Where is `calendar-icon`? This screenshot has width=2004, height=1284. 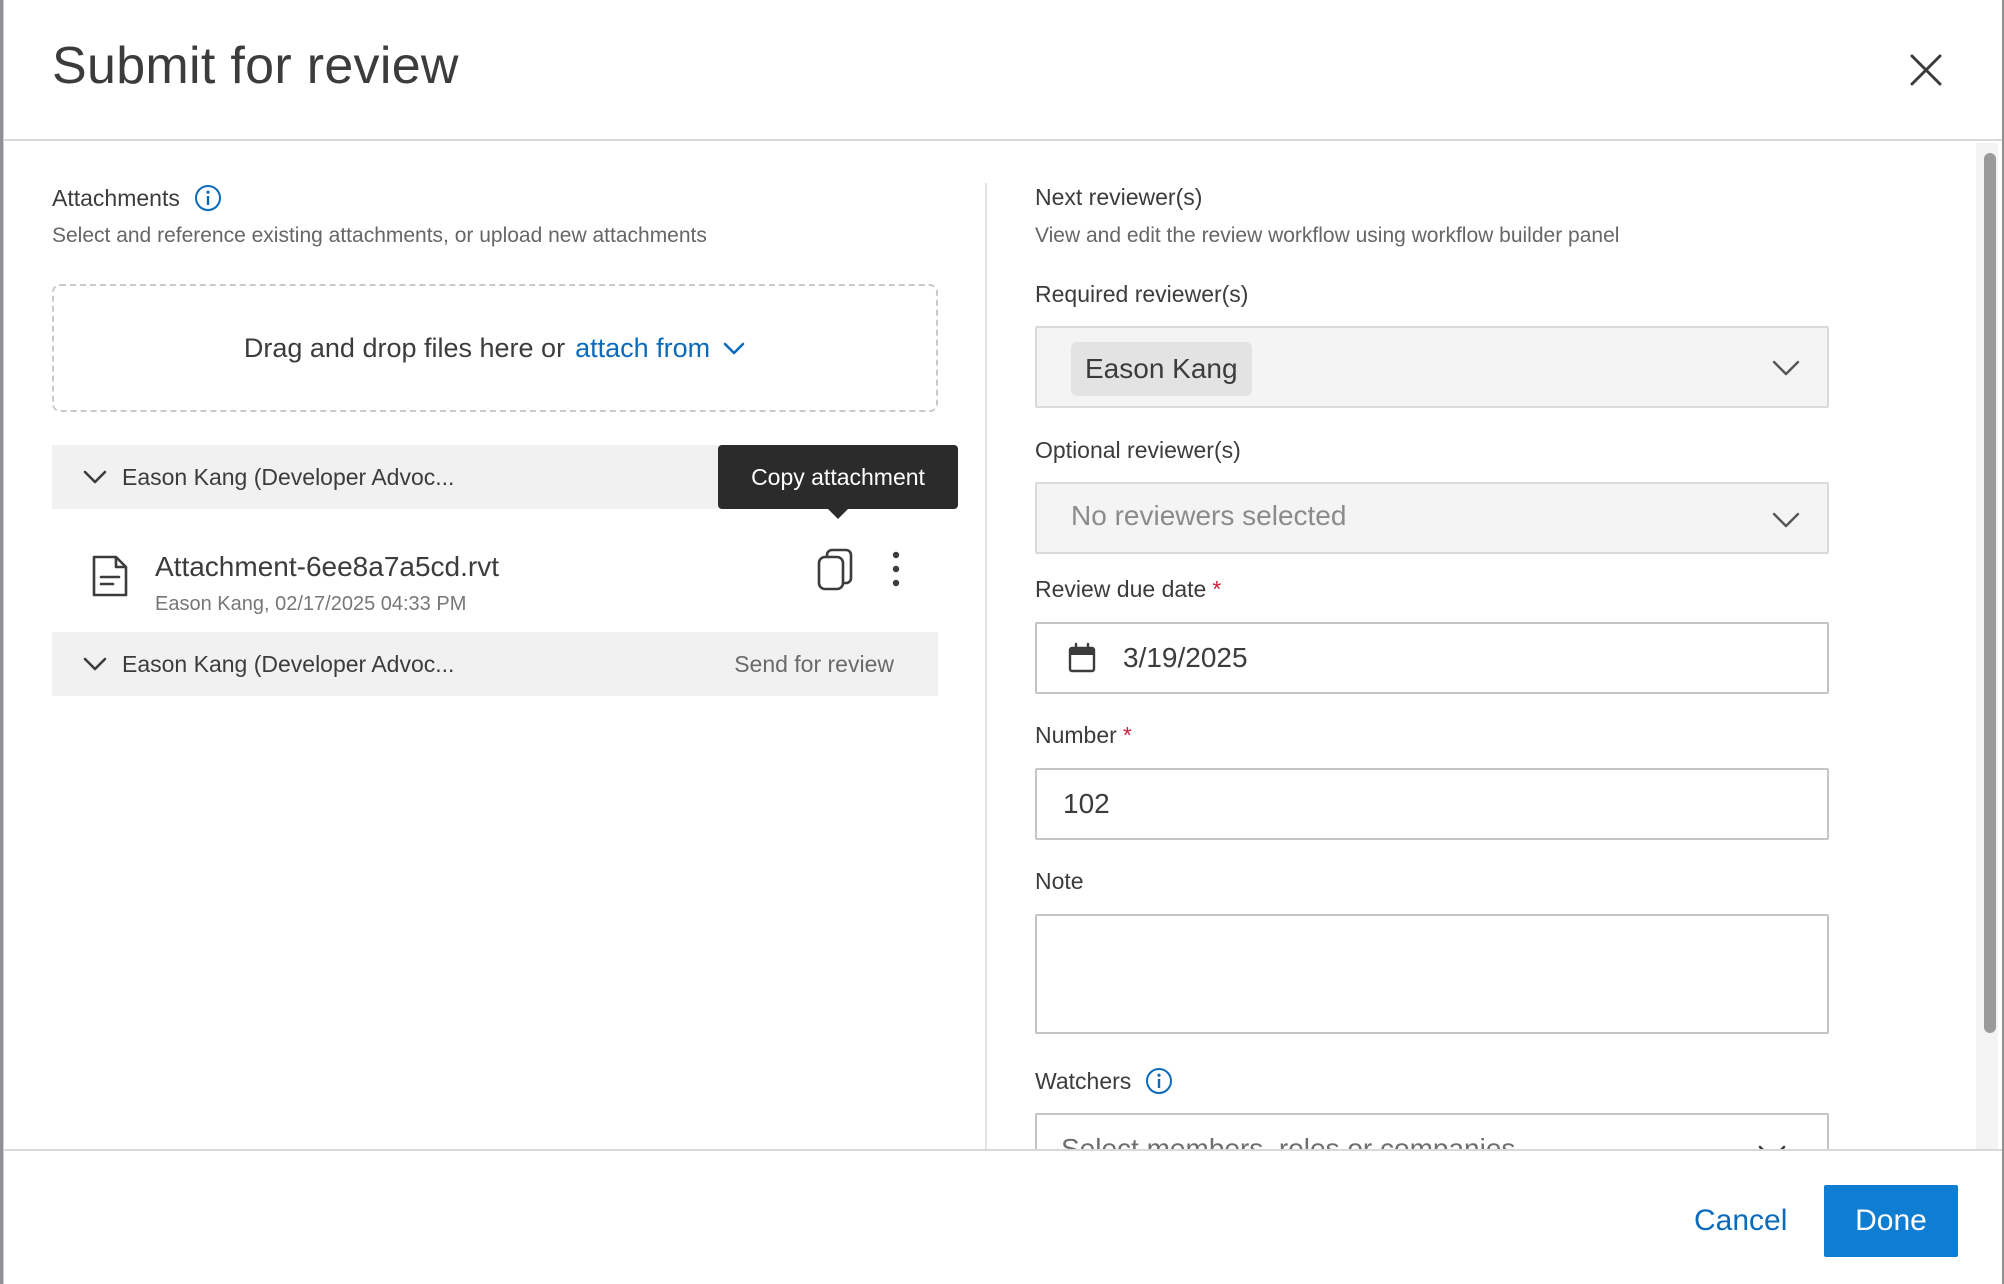
calendar-icon is located at coordinates (1082, 658).